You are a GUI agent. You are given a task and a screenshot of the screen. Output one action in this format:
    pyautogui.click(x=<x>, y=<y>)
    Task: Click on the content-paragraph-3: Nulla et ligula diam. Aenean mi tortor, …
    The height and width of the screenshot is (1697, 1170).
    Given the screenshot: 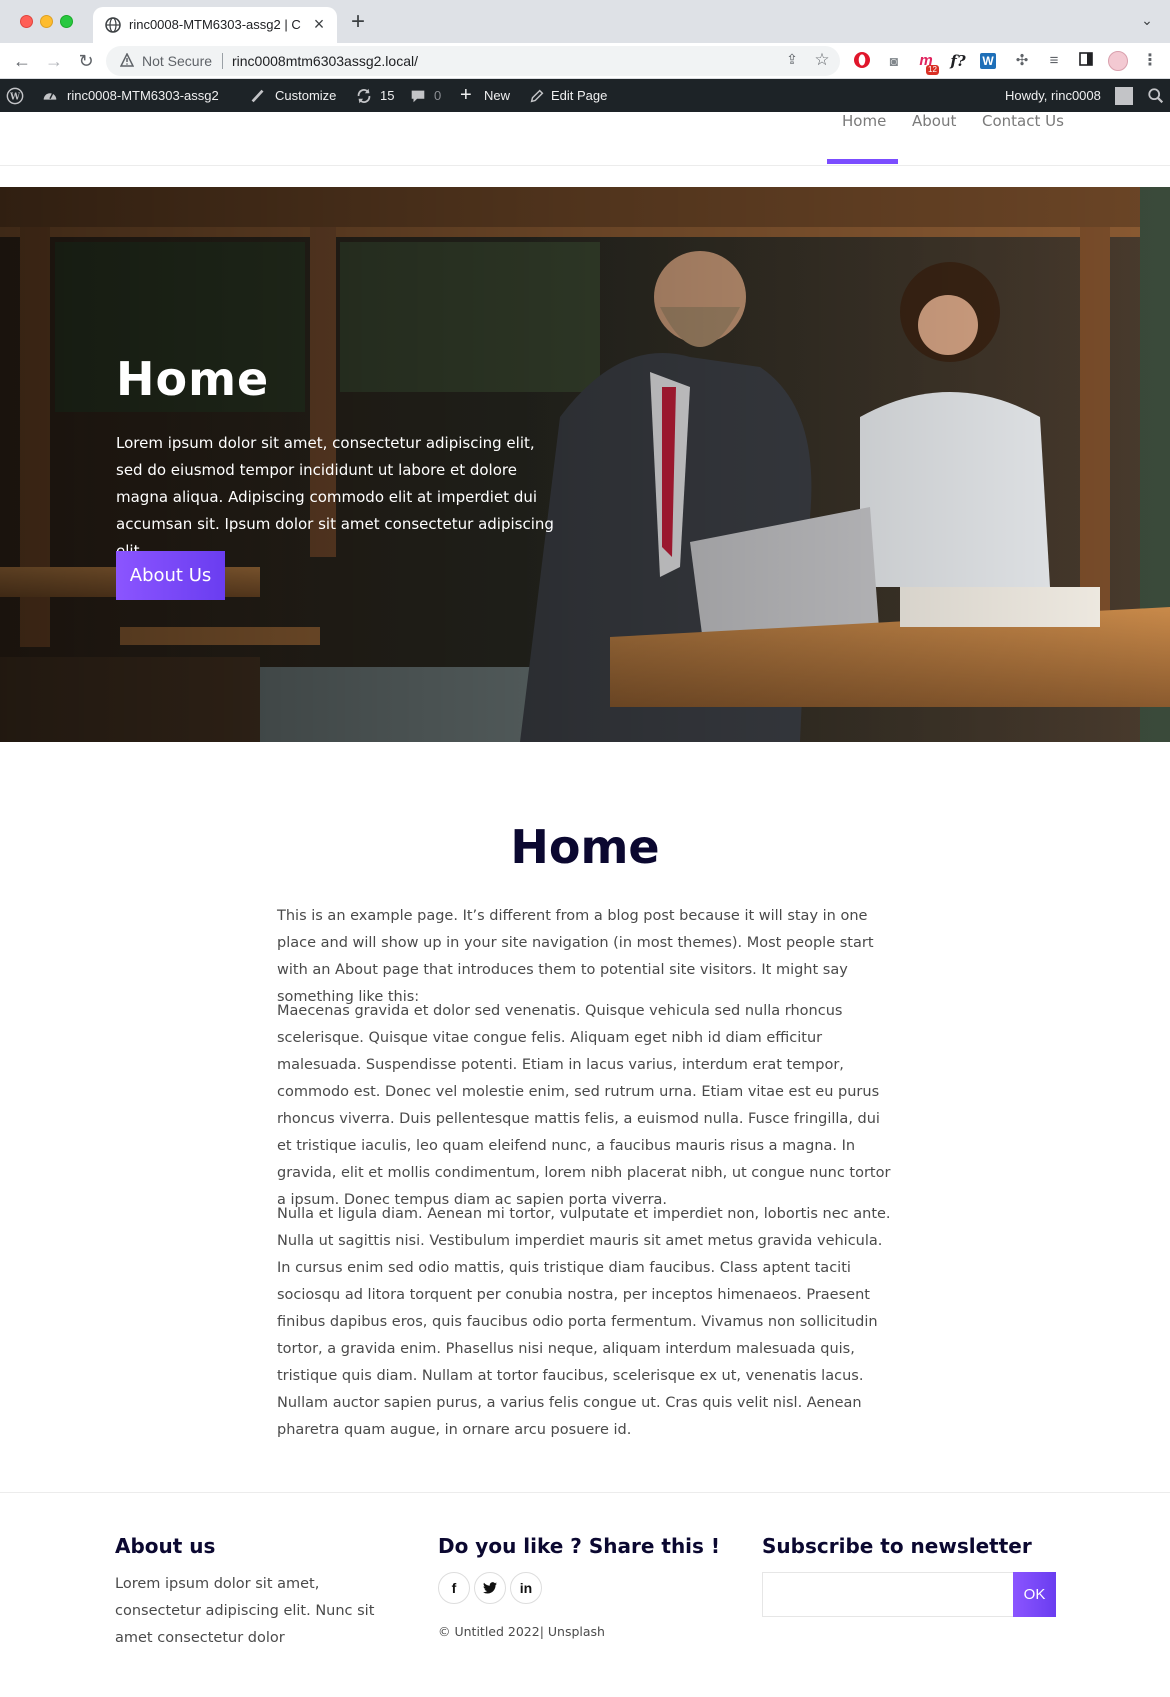 What is the action you would take?
    pyautogui.click(x=584, y=1322)
    